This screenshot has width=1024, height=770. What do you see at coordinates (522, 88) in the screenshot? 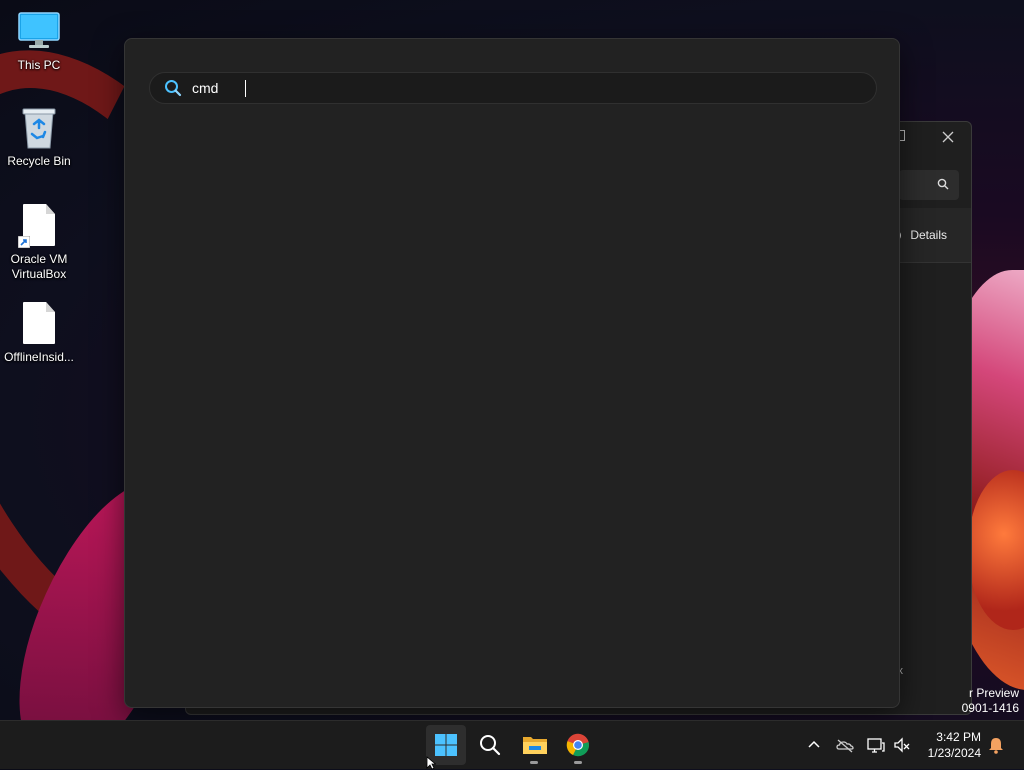
I see `search-input` at bounding box center [522, 88].